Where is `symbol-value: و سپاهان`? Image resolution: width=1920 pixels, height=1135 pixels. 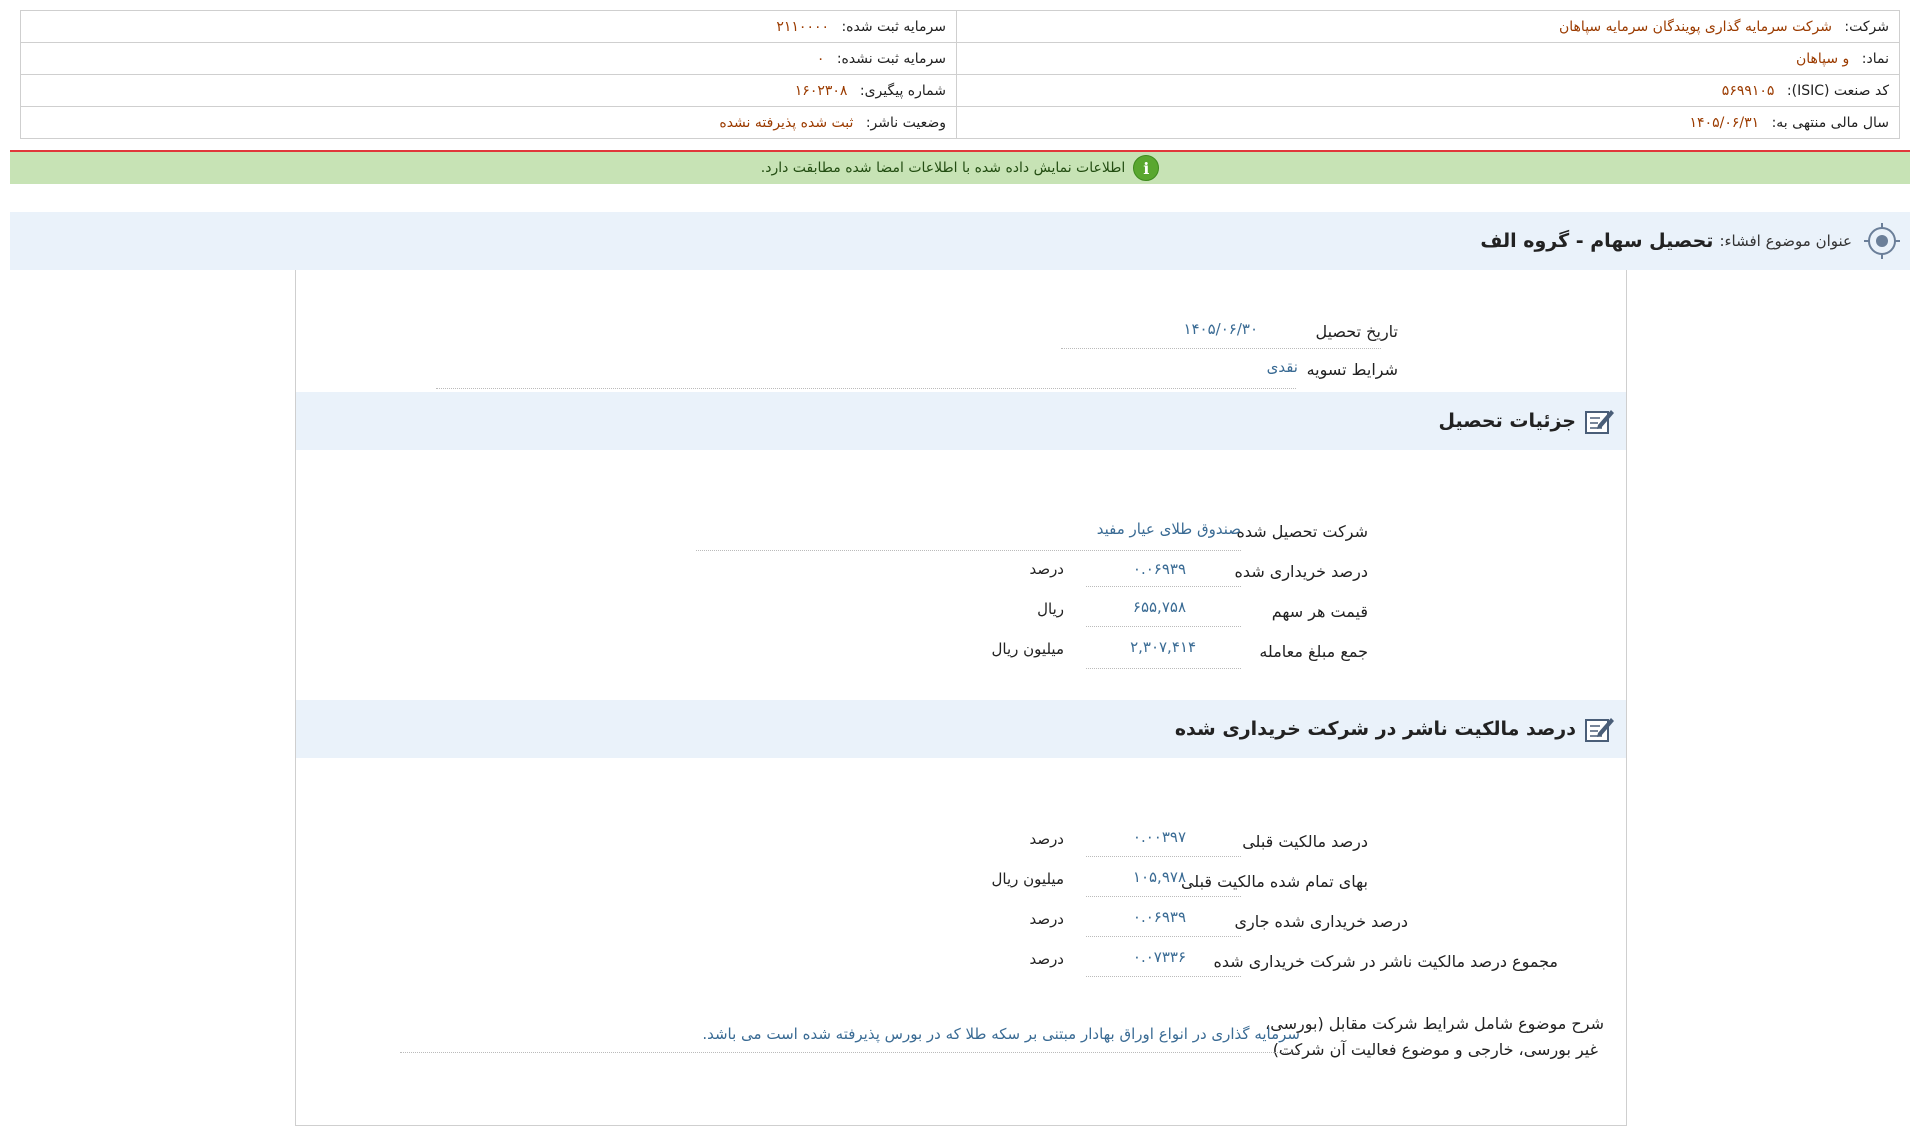
symbol-value: و سپاهان is located at coordinates (1822, 59).